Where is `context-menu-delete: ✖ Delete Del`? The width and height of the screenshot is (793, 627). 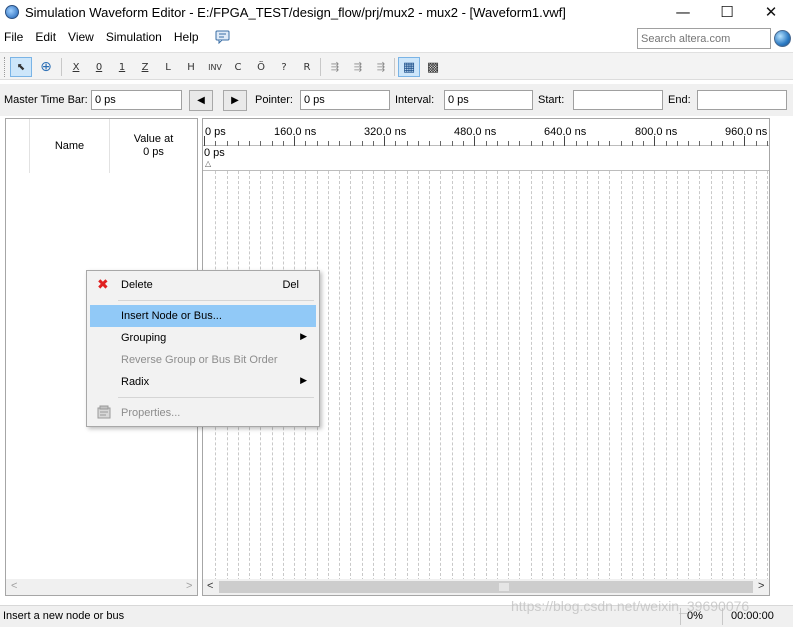
context-menu-delete: ✖ Delete Del is located at coordinates (203, 285).